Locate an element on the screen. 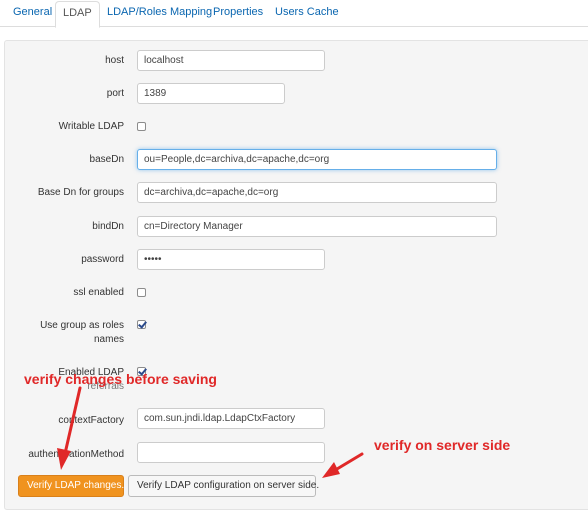 Image resolution: width=588 pixels, height=510 pixels. arrowhead-verify-changes-icon is located at coordinates (64, 459).